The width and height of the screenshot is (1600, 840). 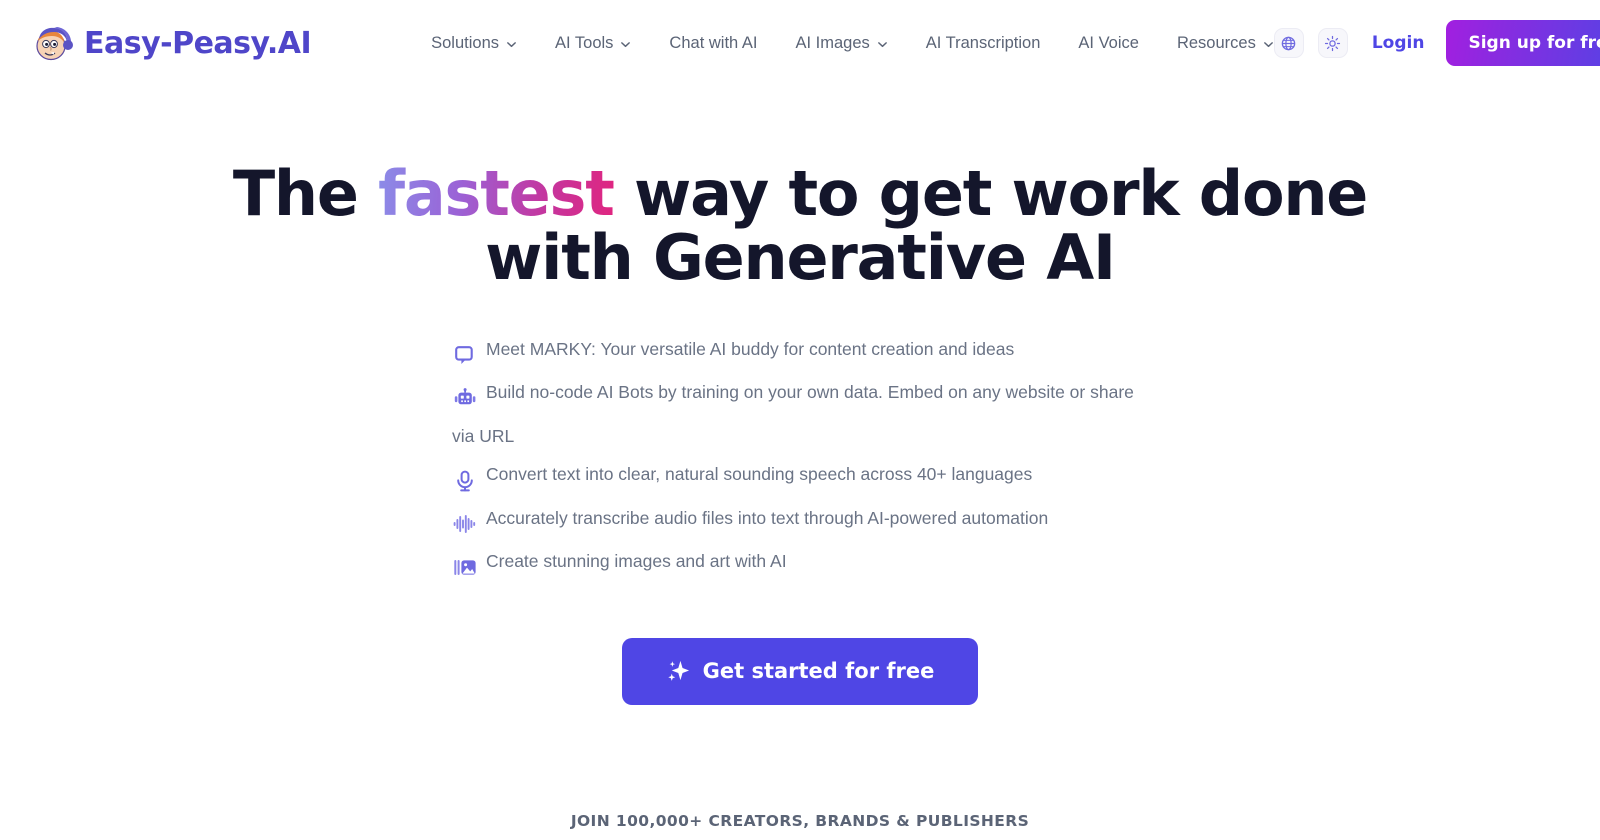 I want to click on feature-text: Create stunning images and art with AI, so click(x=636, y=561).